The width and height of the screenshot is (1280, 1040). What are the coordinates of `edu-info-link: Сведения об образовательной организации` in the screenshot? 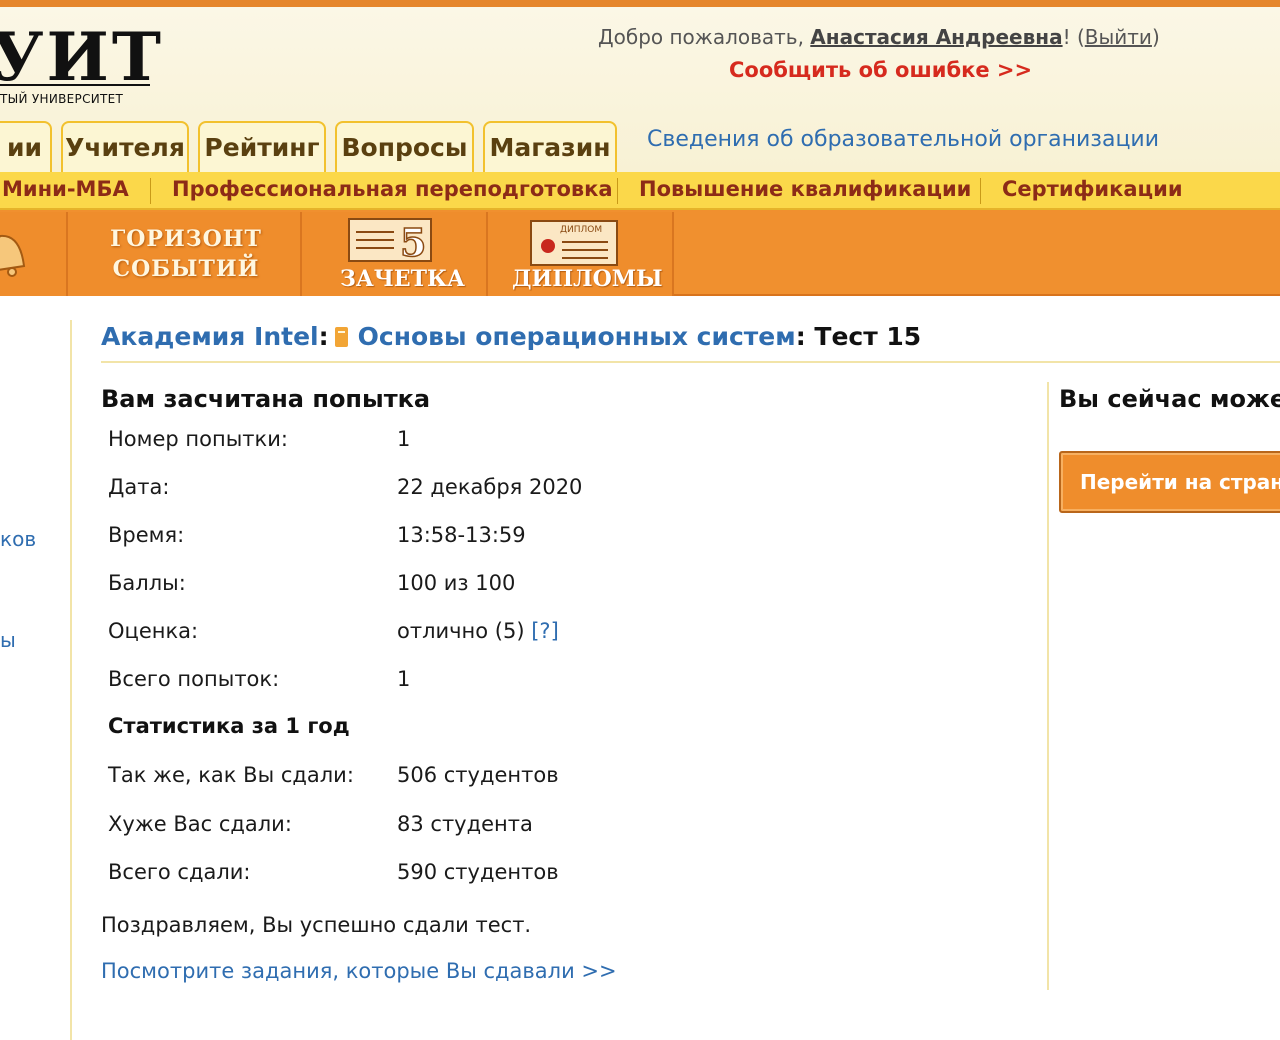 It's located at (903, 139).